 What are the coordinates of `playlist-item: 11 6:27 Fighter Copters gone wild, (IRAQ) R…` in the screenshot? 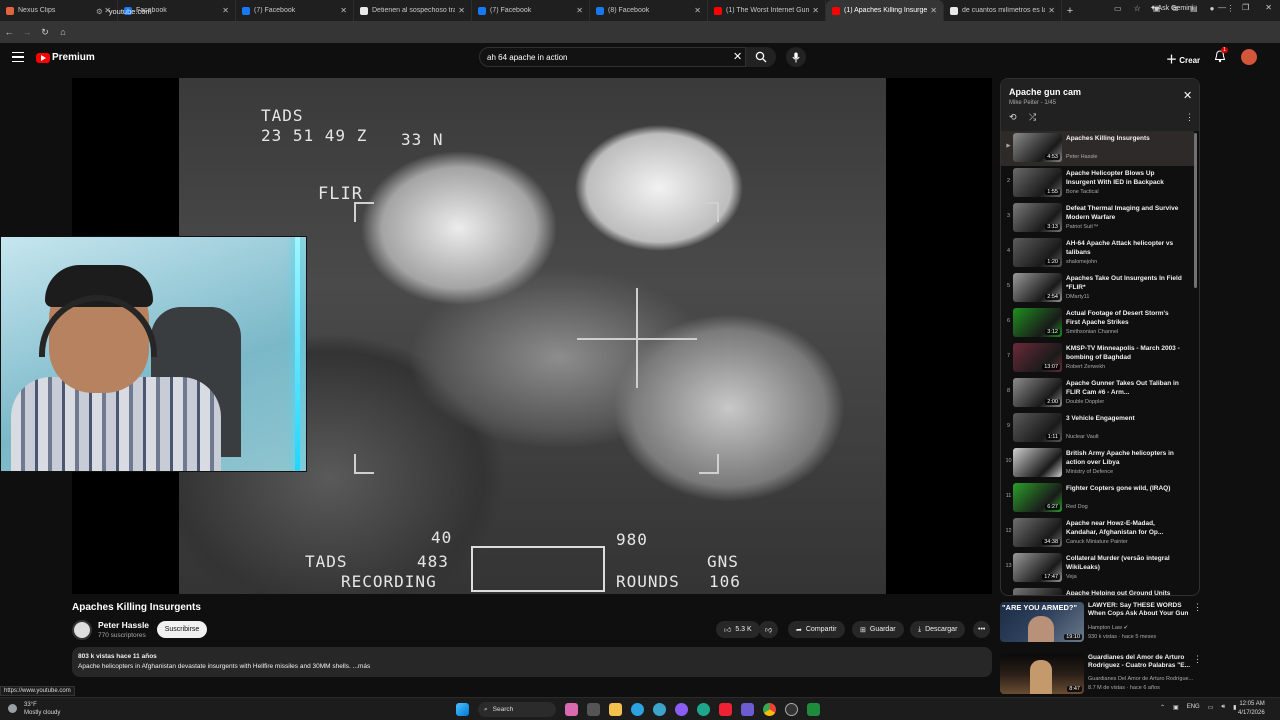 It's located at (1097, 498).